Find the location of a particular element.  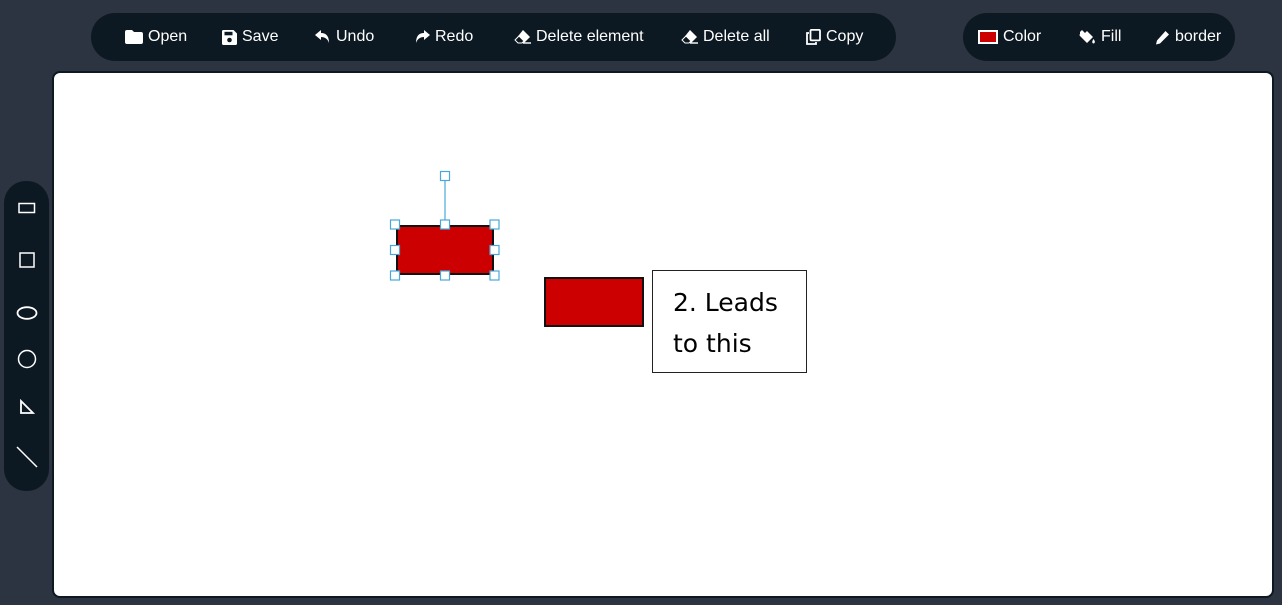

copy-button: Copy is located at coordinates (834, 37).